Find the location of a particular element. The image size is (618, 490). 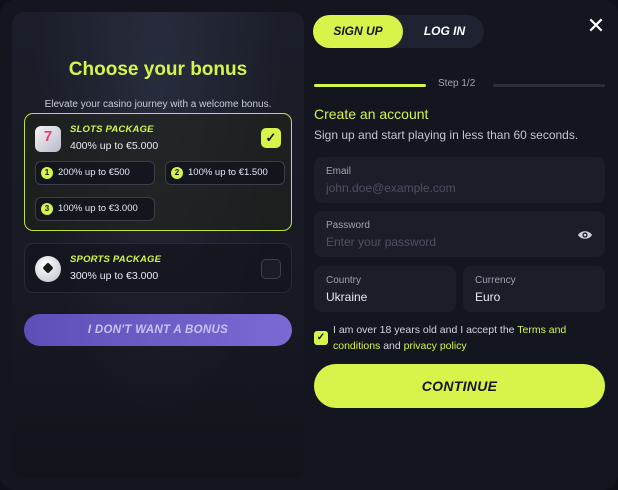

email-label: Email is located at coordinates (339, 171).